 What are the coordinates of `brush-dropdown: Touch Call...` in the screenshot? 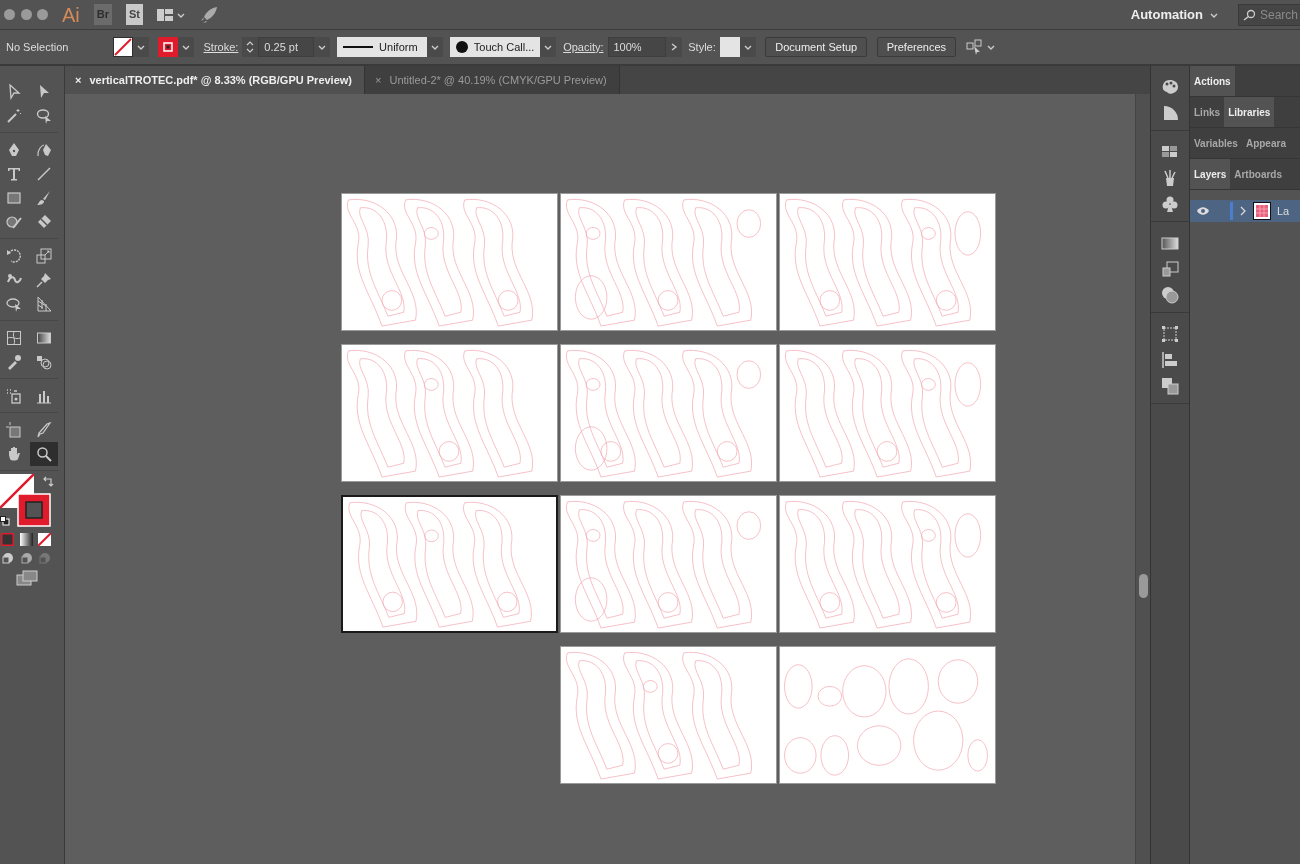 It's located at (495, 47).